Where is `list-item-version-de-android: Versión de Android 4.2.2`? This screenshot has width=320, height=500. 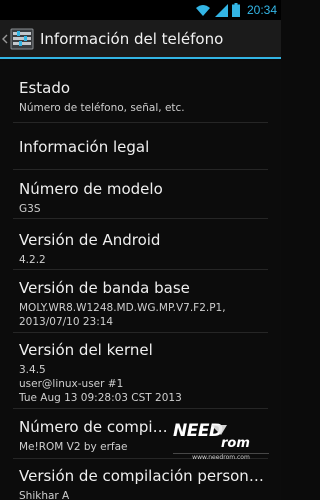 list-item-version-de-android: Versión de Android 4.2.2 is located at coordinates (143, 249).